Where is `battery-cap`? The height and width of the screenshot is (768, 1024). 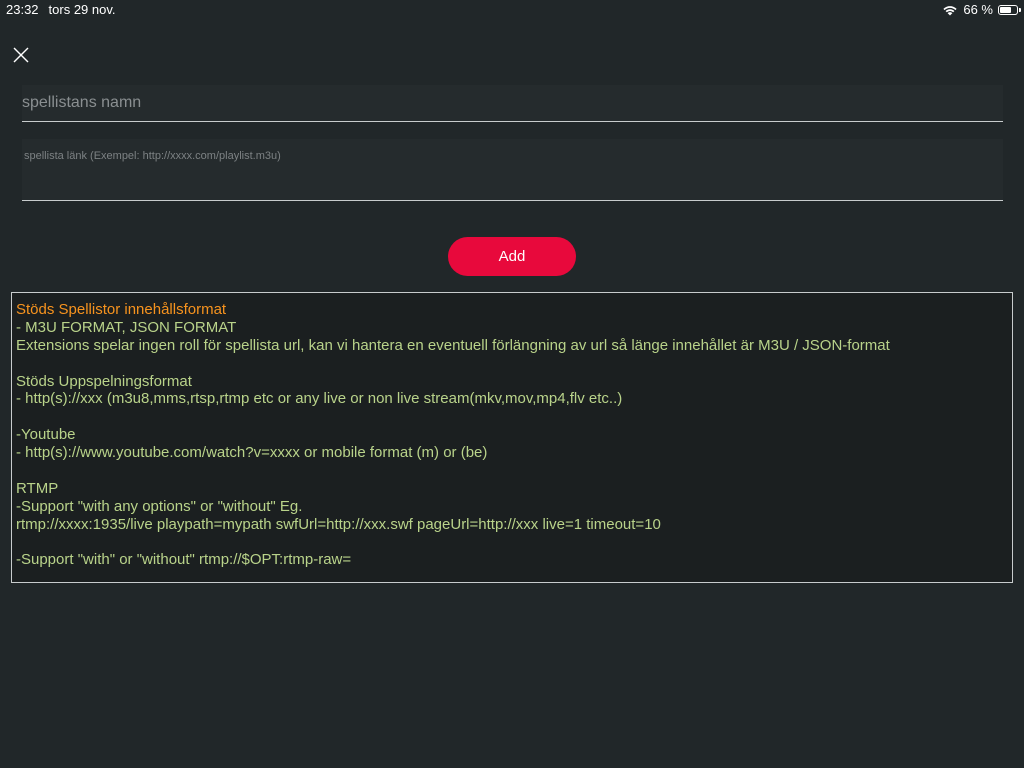
battery-cap is located at coordinates (1020, 9).